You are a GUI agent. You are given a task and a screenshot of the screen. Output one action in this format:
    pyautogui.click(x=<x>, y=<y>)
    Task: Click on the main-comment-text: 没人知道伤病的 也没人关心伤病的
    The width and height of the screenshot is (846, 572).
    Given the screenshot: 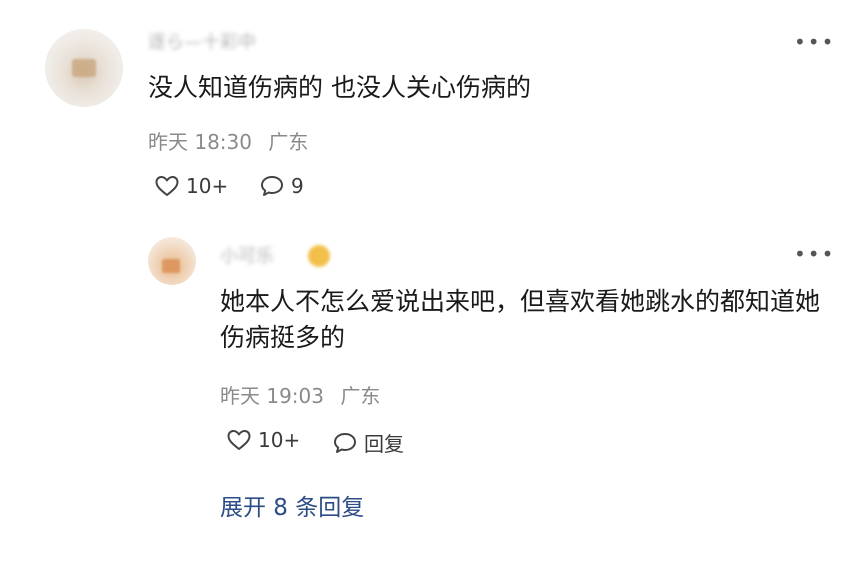 What is the action you would take?
    pyautogui.click(x=339, y=87)
    